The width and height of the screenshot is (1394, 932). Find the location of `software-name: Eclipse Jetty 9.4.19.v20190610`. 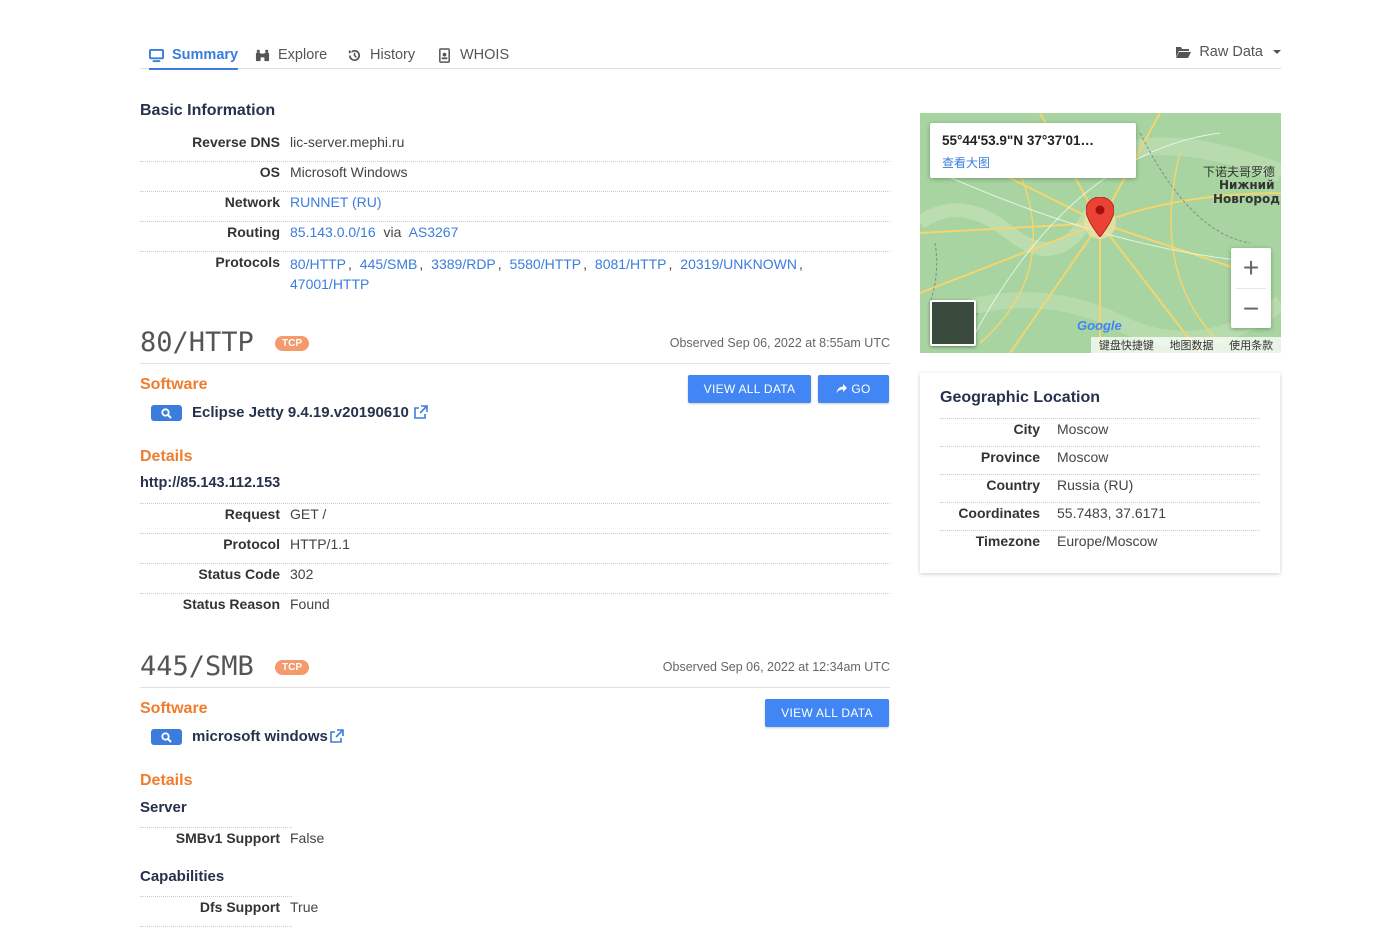

software-name: Eclipse Jetty 9.4.19.v20190610 is located at coordinates (300, 412).